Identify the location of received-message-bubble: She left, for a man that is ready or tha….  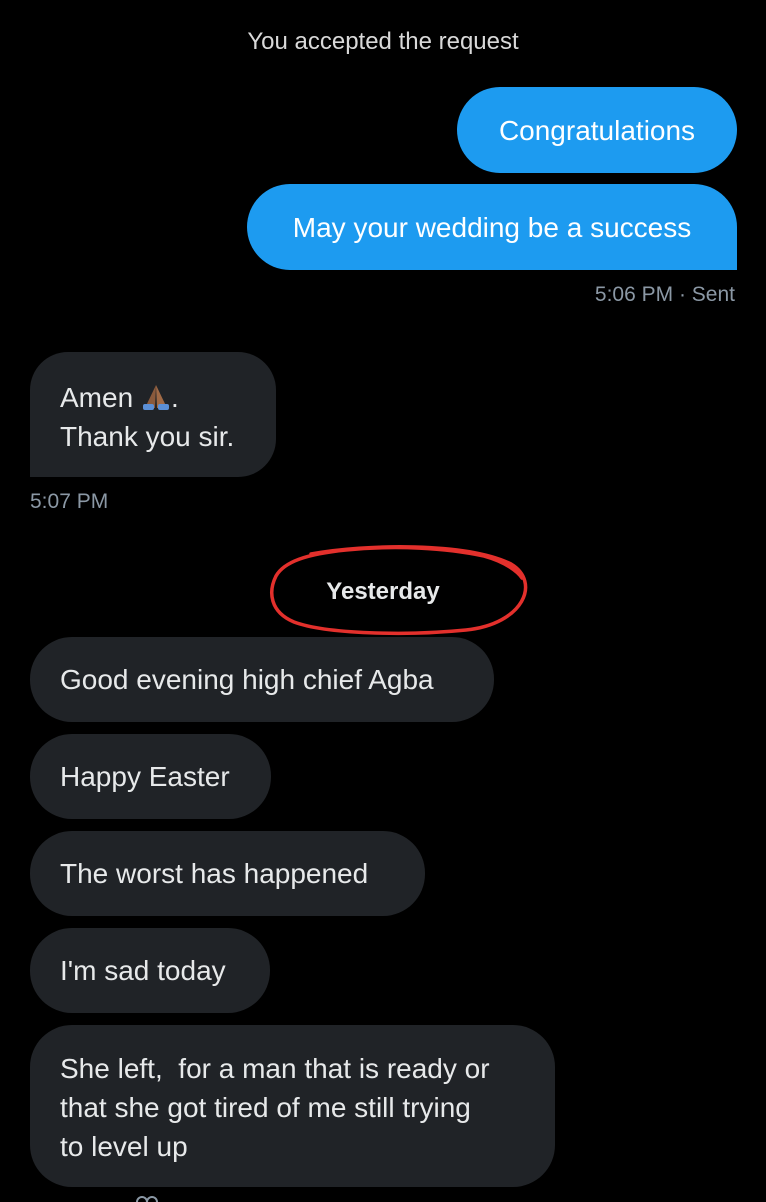
(292, 1106).